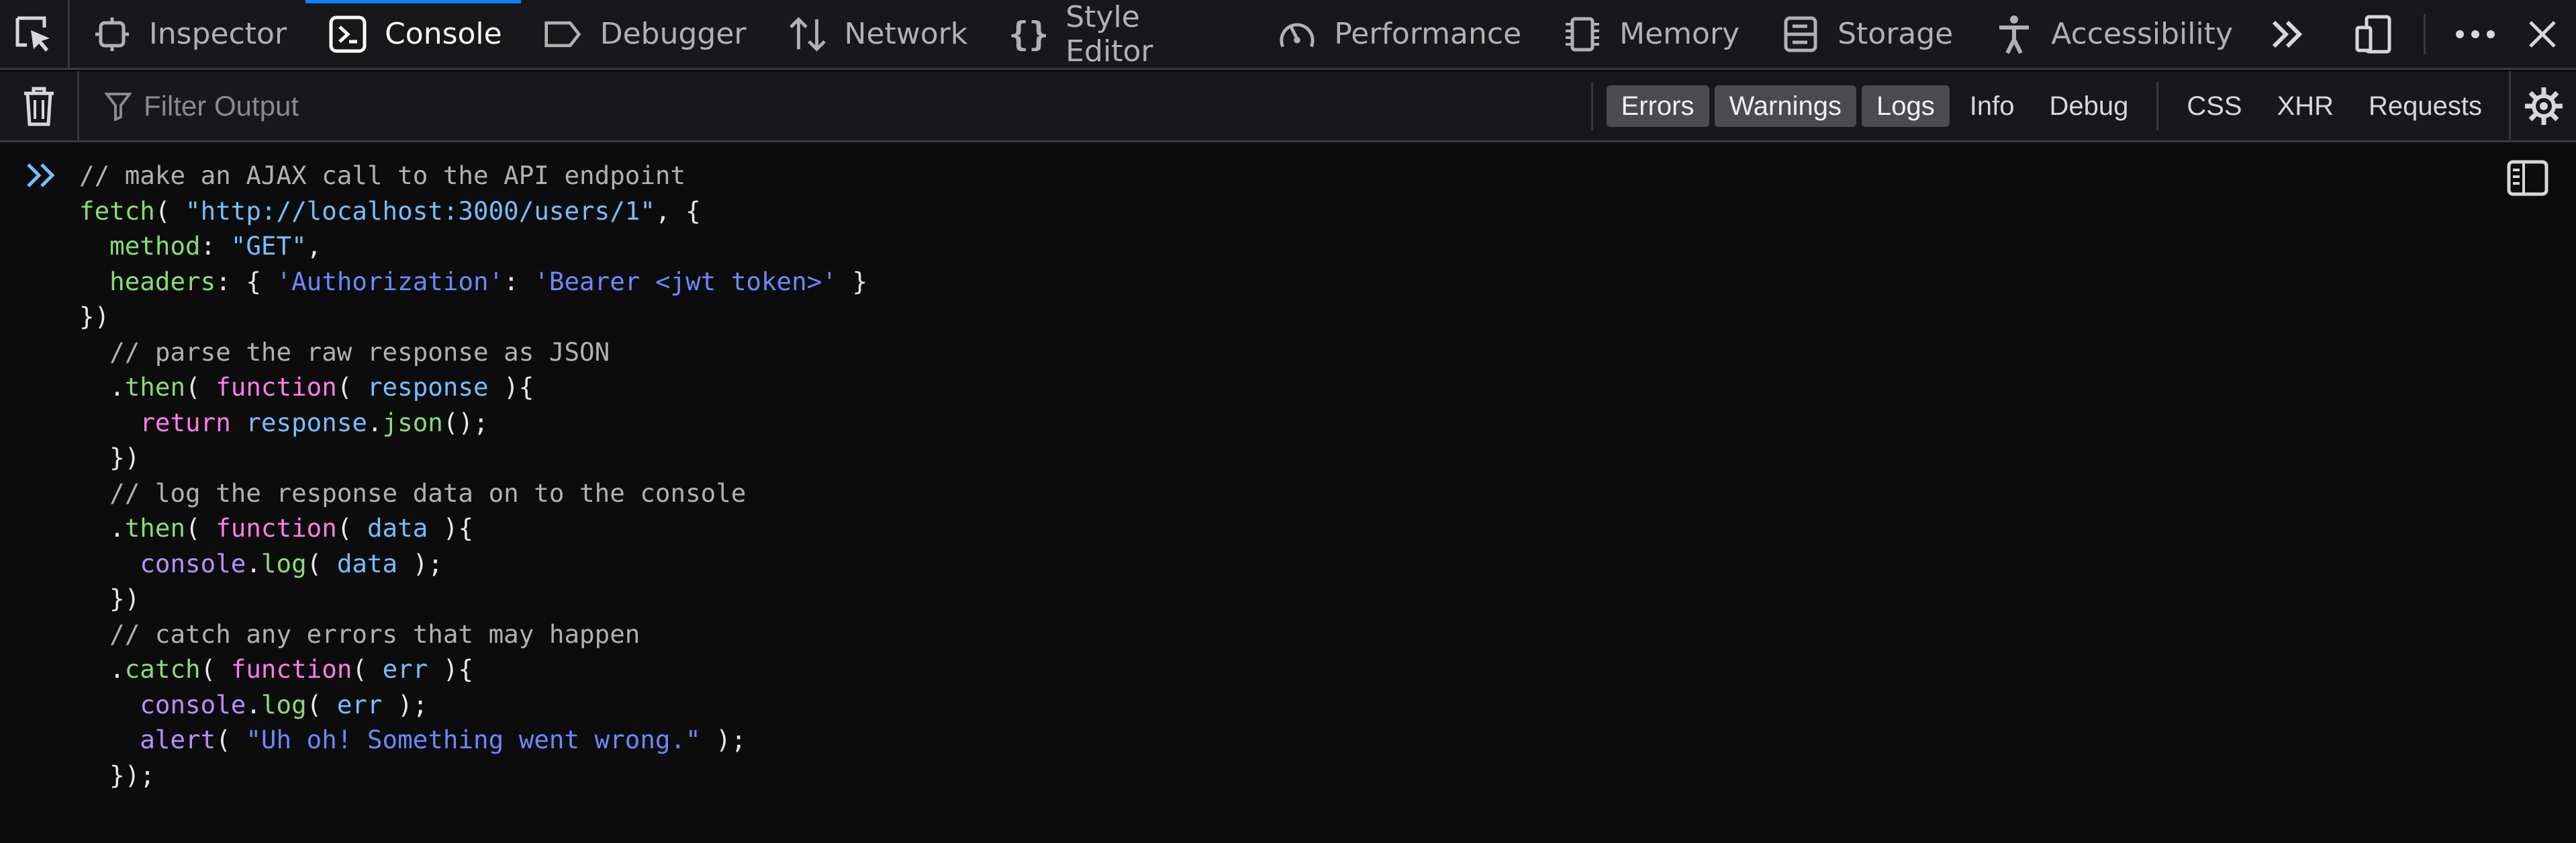 Image resolution: width=2576 pixels, height=843 pixels. Describe the element at coordinates (473, 387) in the screenshot. I see `code-line: .then( function( response ){` at that location.